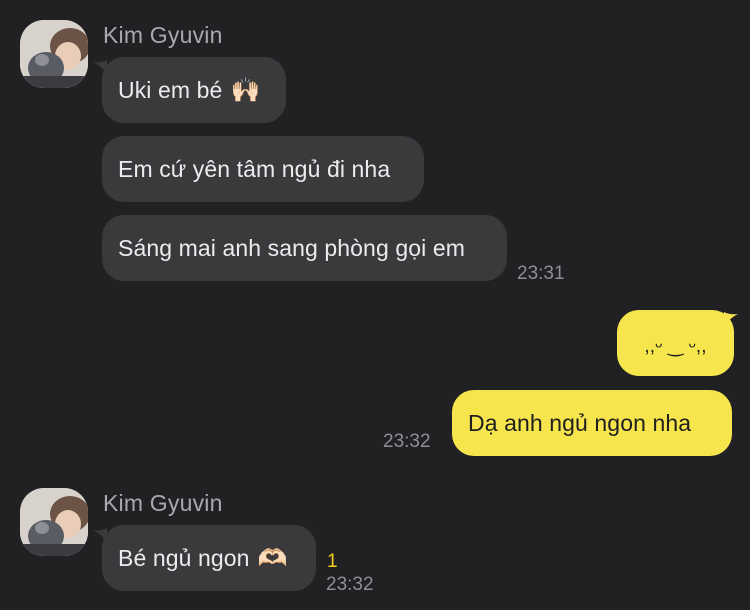  I want to click on message-bubble-outgoing: ,,ᵕ ‿ ᵕ,,, so click(675, 343).